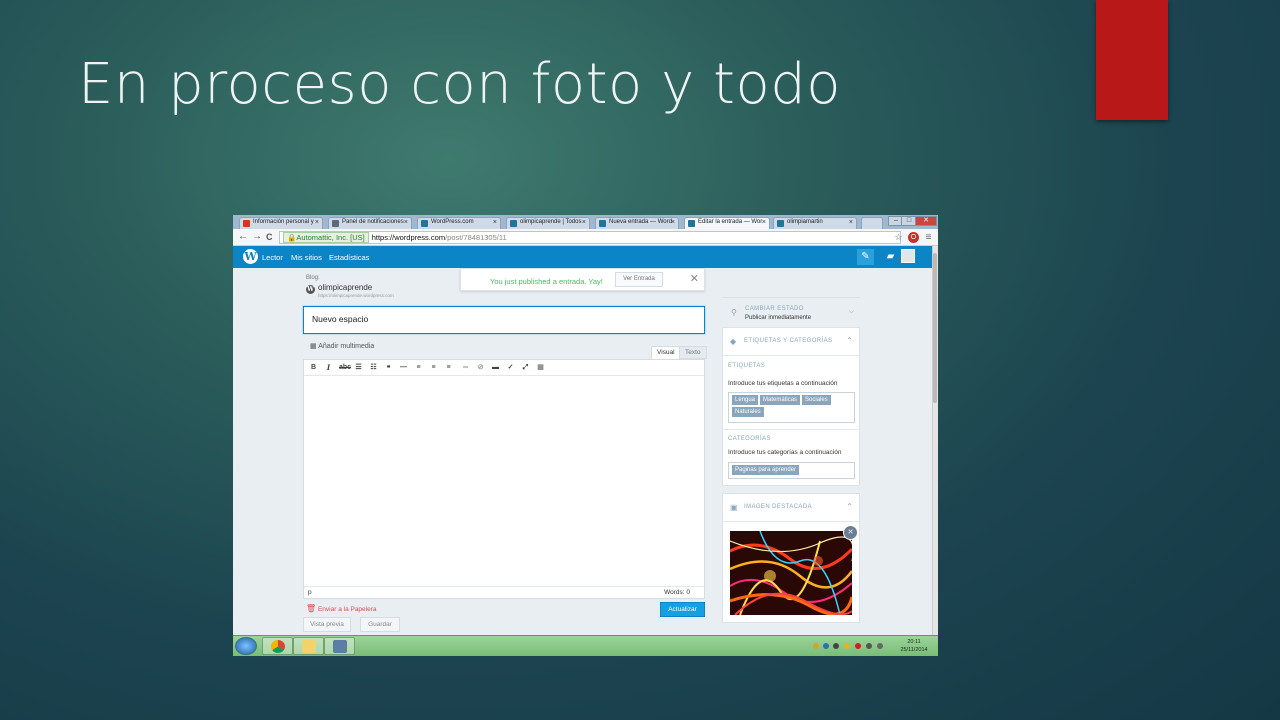 The width and height of the screenshot is (1280, 720). What do you see at coordinates (310, 592) in the screenshot?
I see `editor-path: p` at bounding box center [310, 592].